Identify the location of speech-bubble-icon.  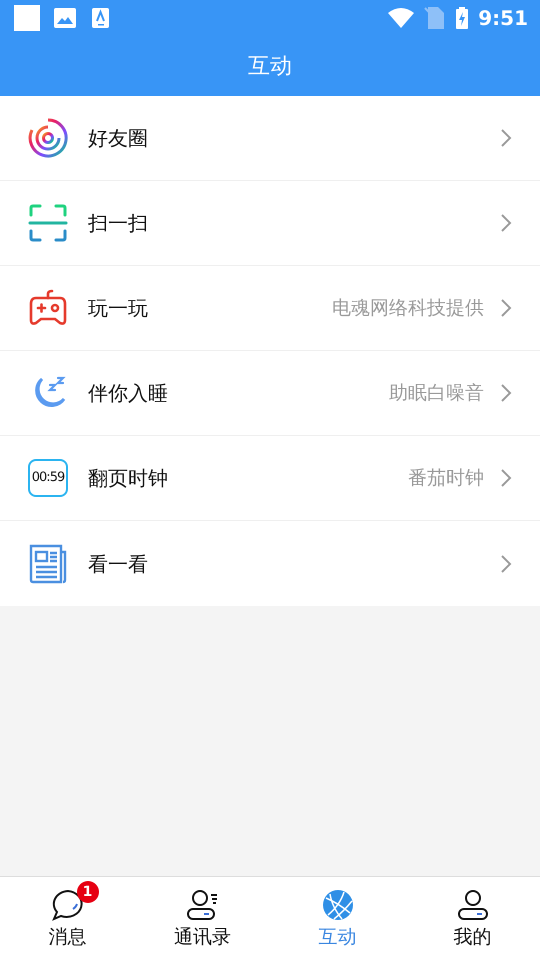
(67, 905).